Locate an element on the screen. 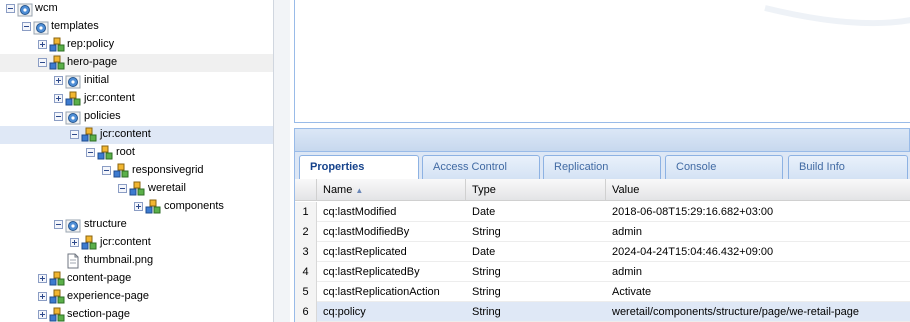  cell-name: cq:lastReplicated is located at coordinates (365, 252).